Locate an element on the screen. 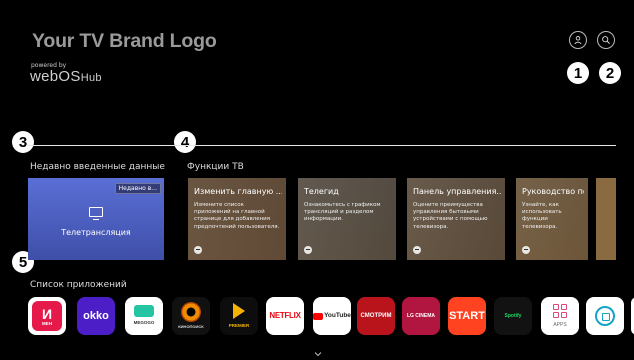  app-netflix: NETFLIX is located at coordinates (285, 316).